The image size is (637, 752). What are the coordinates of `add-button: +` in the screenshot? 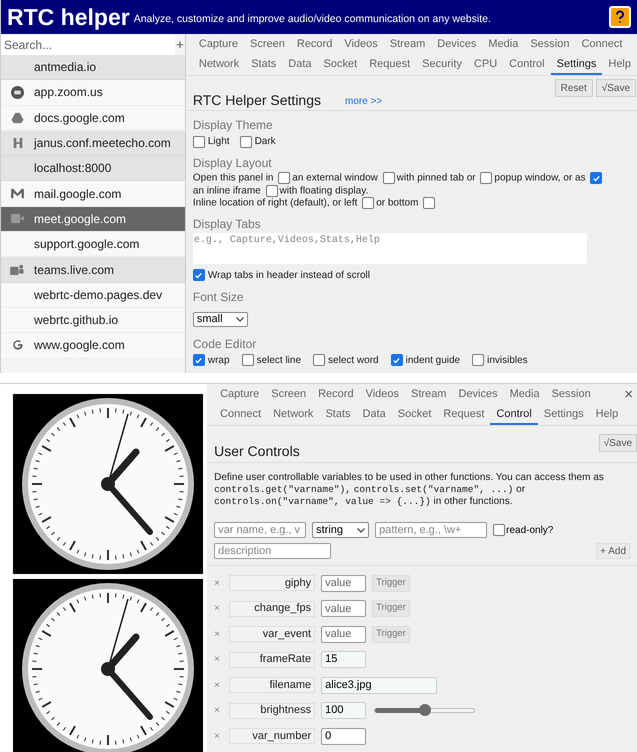 It's located at (180, 44).